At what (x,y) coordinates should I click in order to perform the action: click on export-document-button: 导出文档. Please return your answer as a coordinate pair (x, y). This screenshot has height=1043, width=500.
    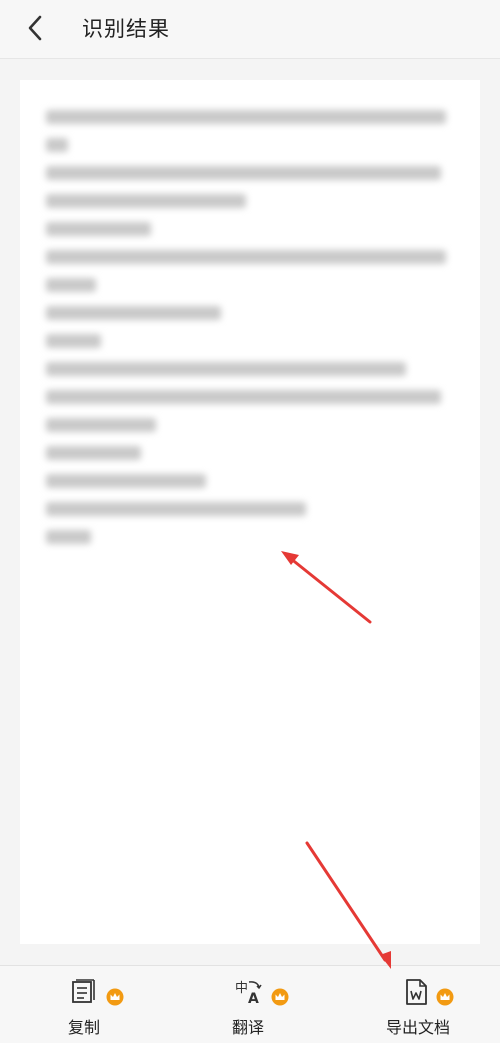
    Looking at the image, I should click on (426, 1008).